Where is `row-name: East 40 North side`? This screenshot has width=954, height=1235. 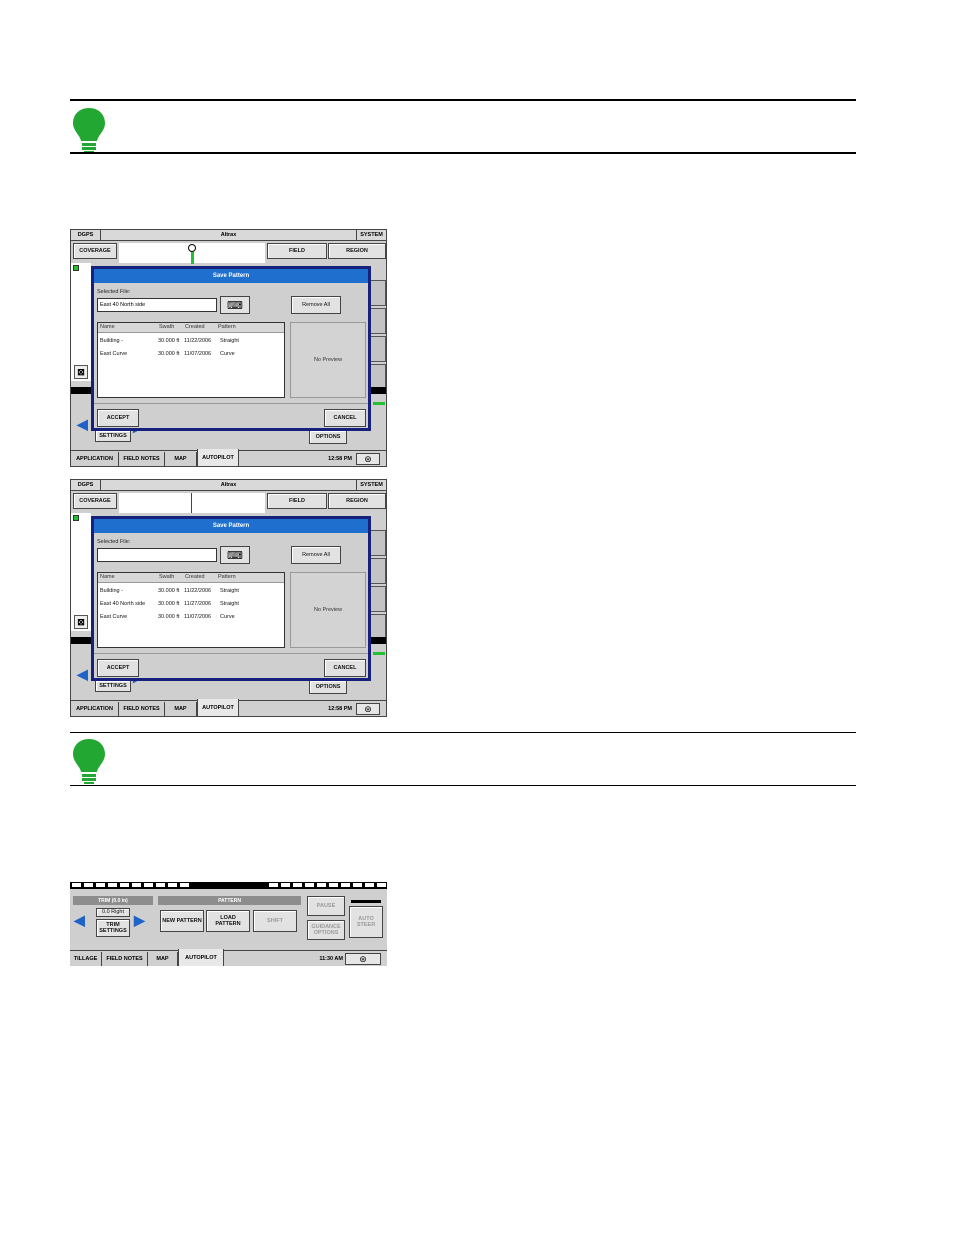
row-name: East 40 North side is located at coordinates (122, 604).